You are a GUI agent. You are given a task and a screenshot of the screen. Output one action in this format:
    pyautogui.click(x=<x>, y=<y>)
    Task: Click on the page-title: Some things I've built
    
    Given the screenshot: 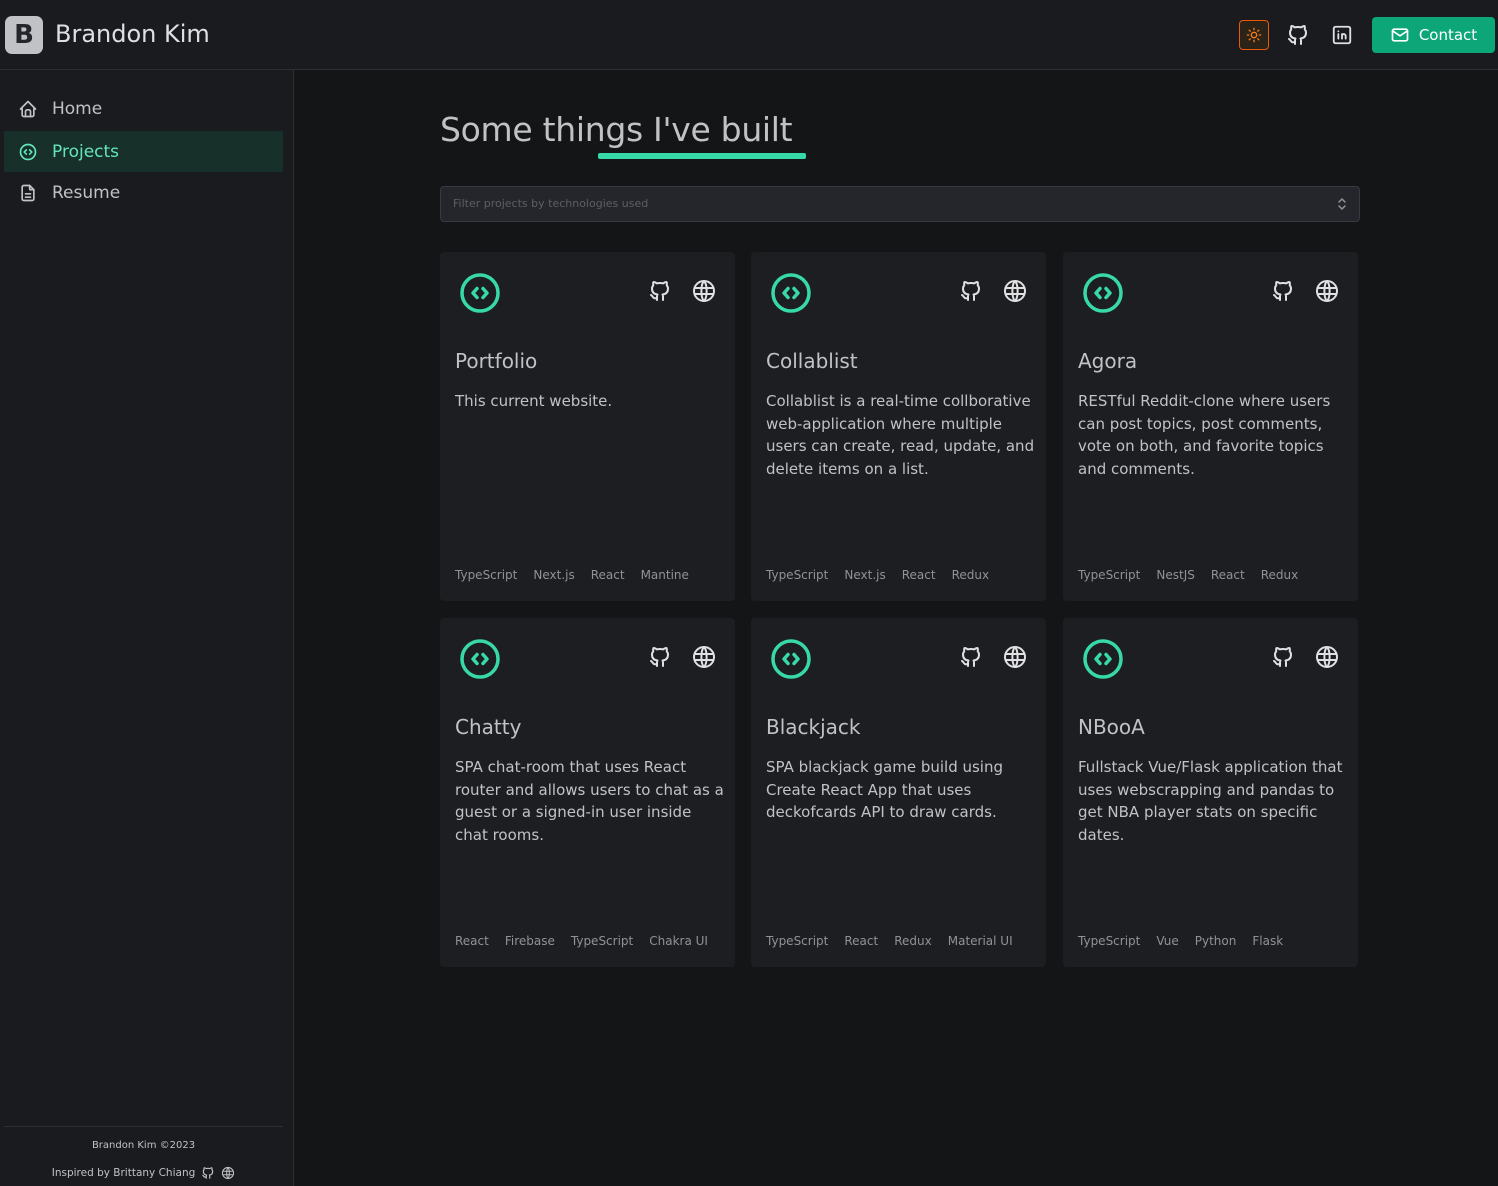 What is the action you would take?
    pyautogui.click(x=616, y=129)
    